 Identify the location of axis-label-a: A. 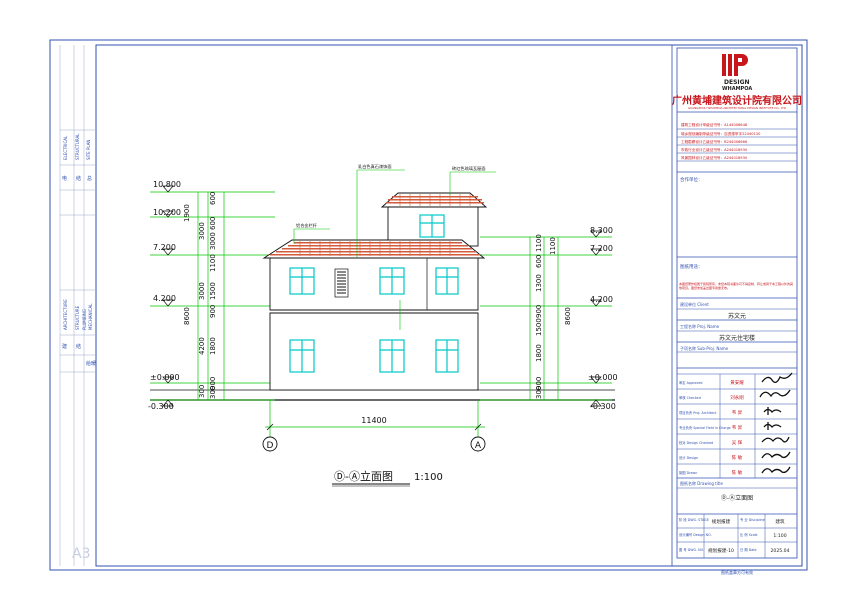
(478, 446).